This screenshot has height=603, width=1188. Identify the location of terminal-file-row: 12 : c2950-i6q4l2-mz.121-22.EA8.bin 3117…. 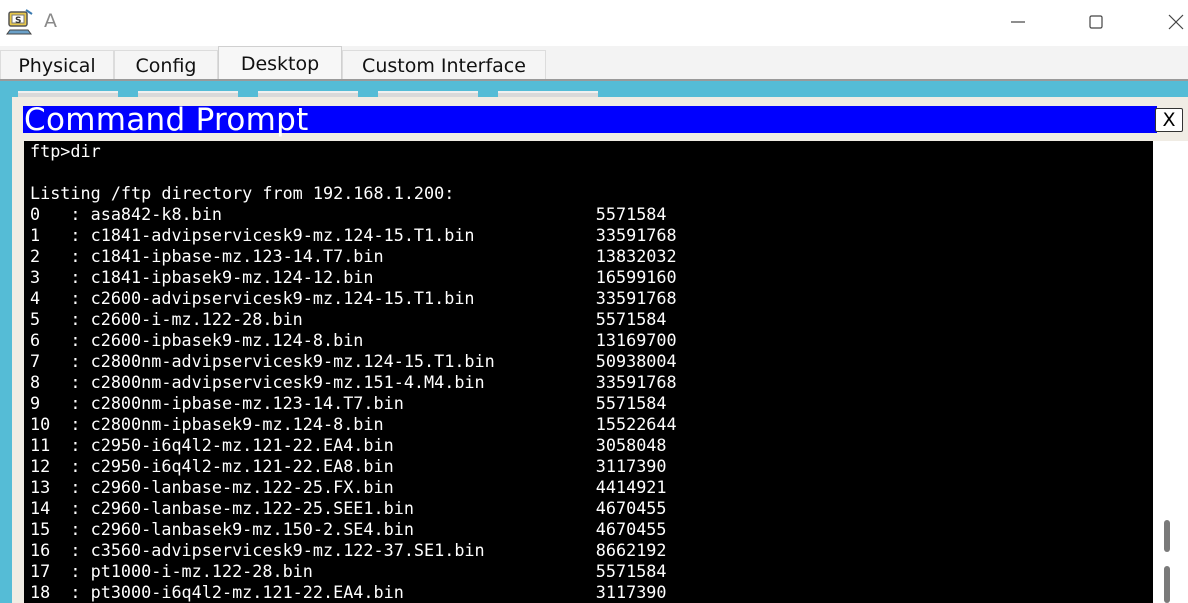
(348, 466).